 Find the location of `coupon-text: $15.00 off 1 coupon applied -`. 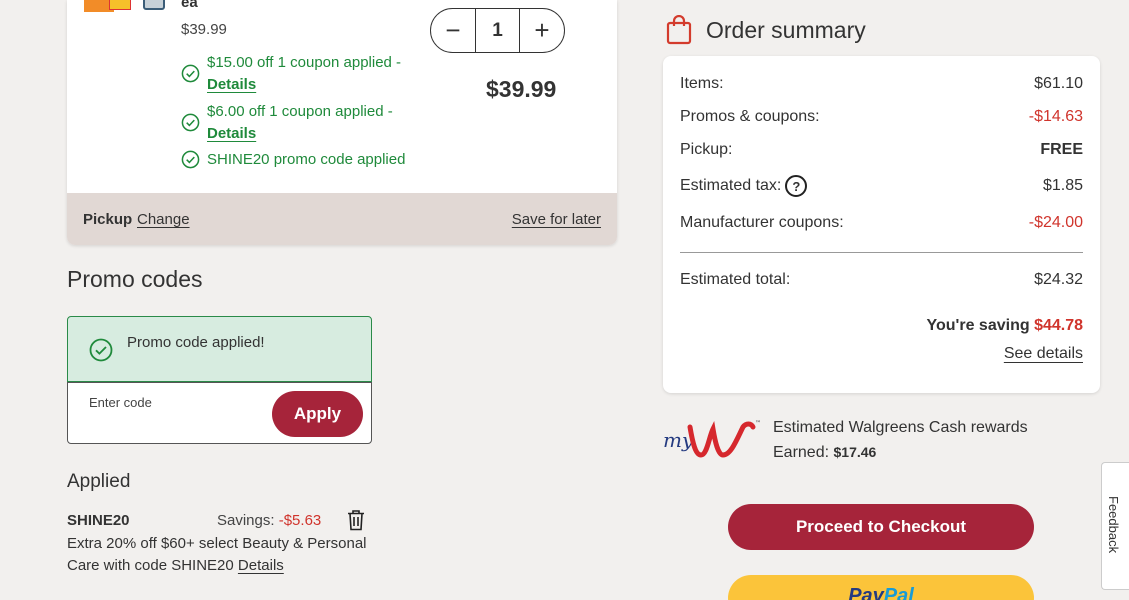

coupon-text: $15.00 off 1 coupon applied - is located at coordinates (304, 62).